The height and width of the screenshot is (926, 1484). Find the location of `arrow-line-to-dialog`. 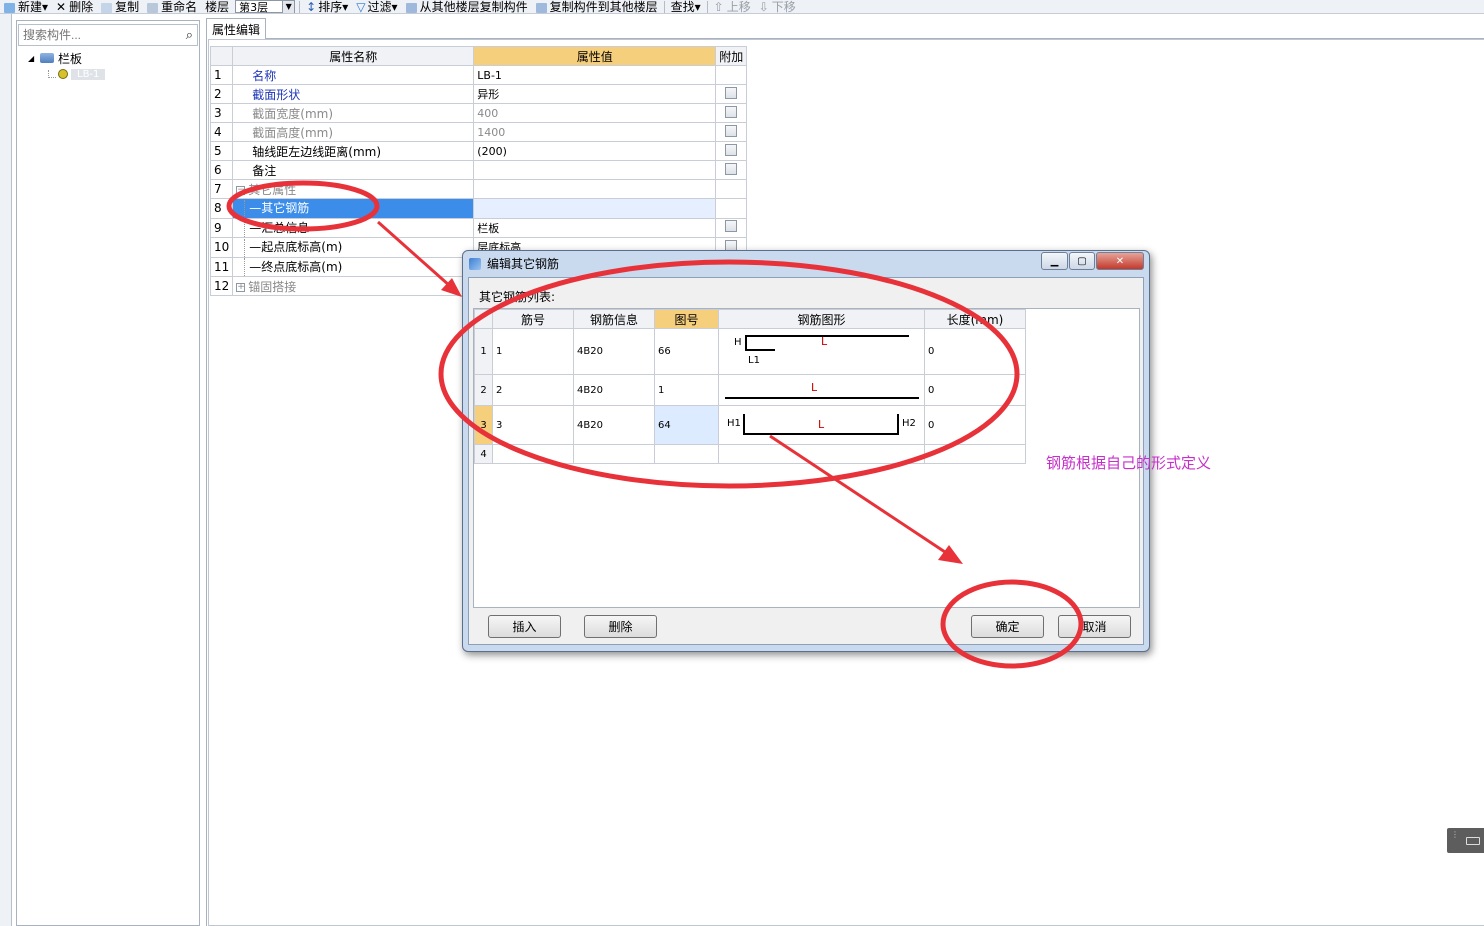

arrow-line-to-dialog is located at coordinates (414, 254).